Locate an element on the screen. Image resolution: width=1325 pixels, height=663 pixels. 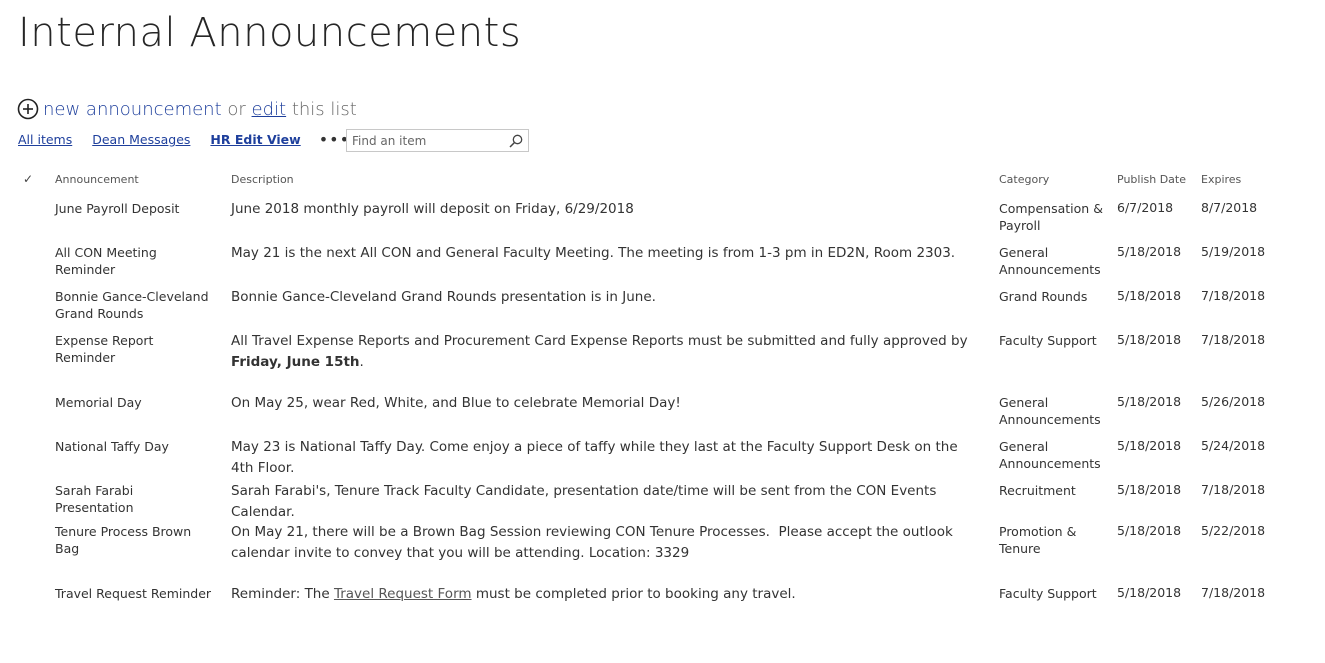
view-all-items: All items is located at coordinates (45, 139).